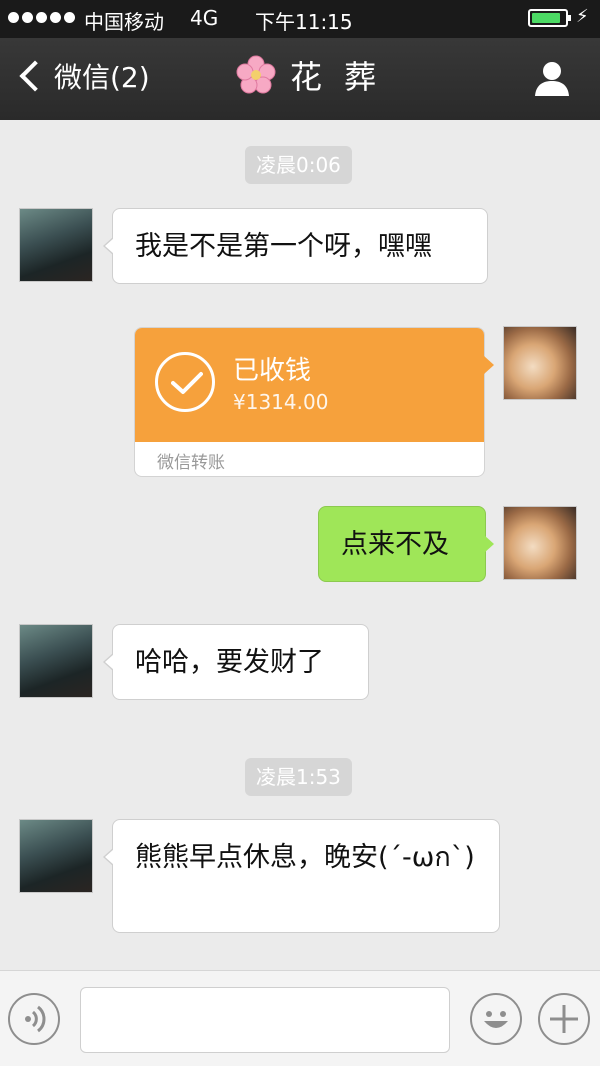 This screenshot has width=600, height=1066. I want to click on status-bar: 中国移动 4G 下午11:15 ⚡, so click(300, 19).